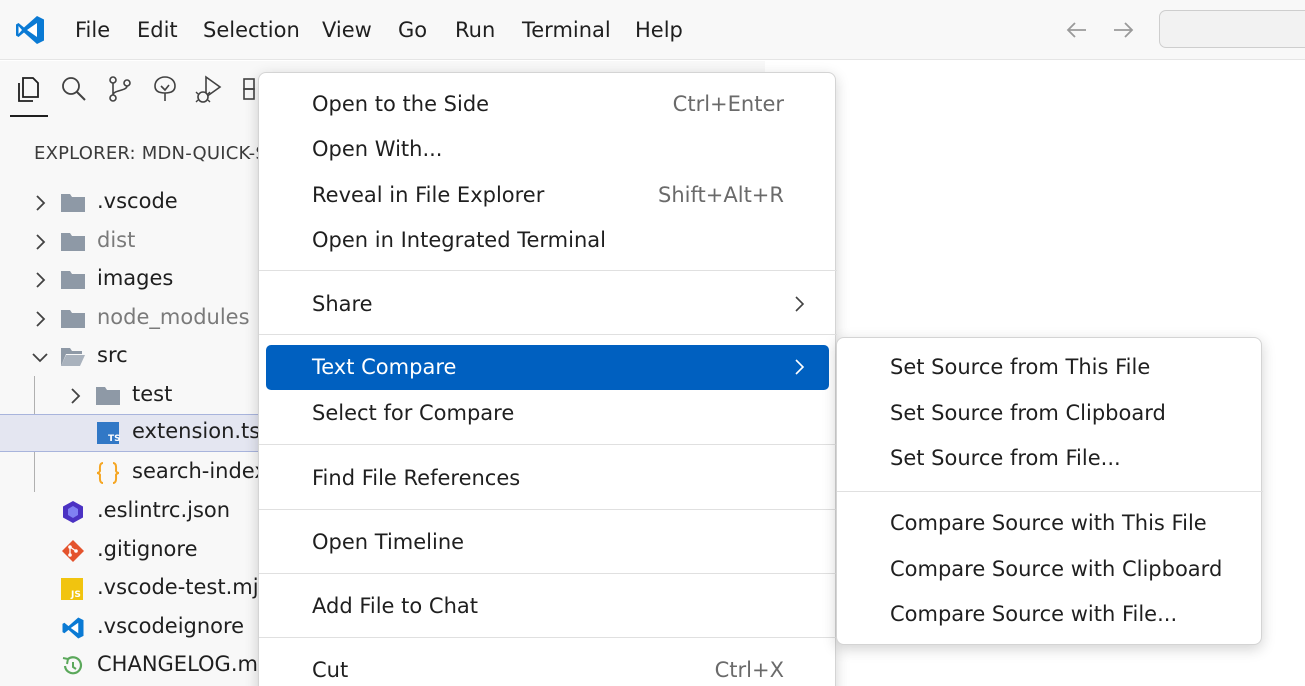 This screenshot has height=686, width=1305. Describe the element at coordinates (251, 30) in the screenshot. I see `menu-selection: Selection` at that location.